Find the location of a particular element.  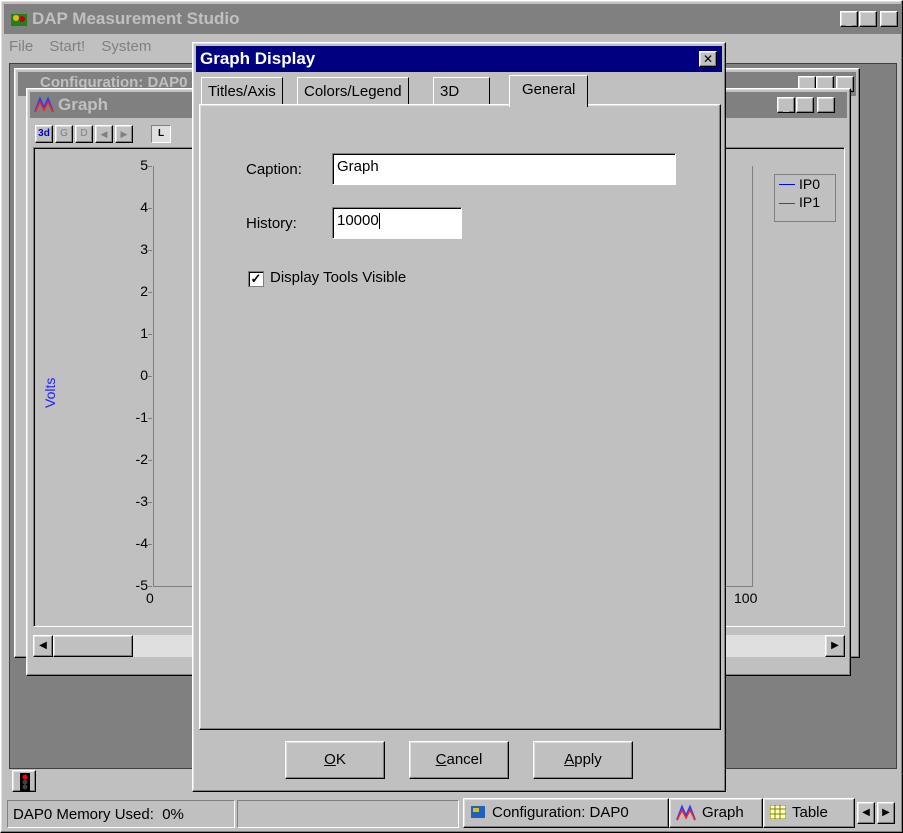

task-graph: Graph is located at coordinates (716, 813).